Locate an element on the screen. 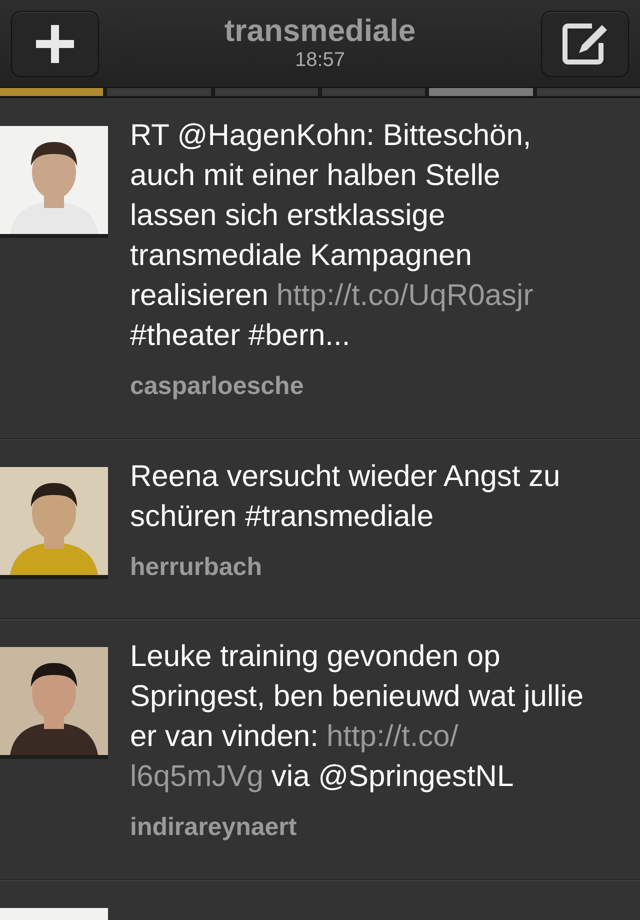 This screenshot has height=920, width=640. tweet-text: Reena versucht wieder Angst zu is located at coordinates (345, 476).